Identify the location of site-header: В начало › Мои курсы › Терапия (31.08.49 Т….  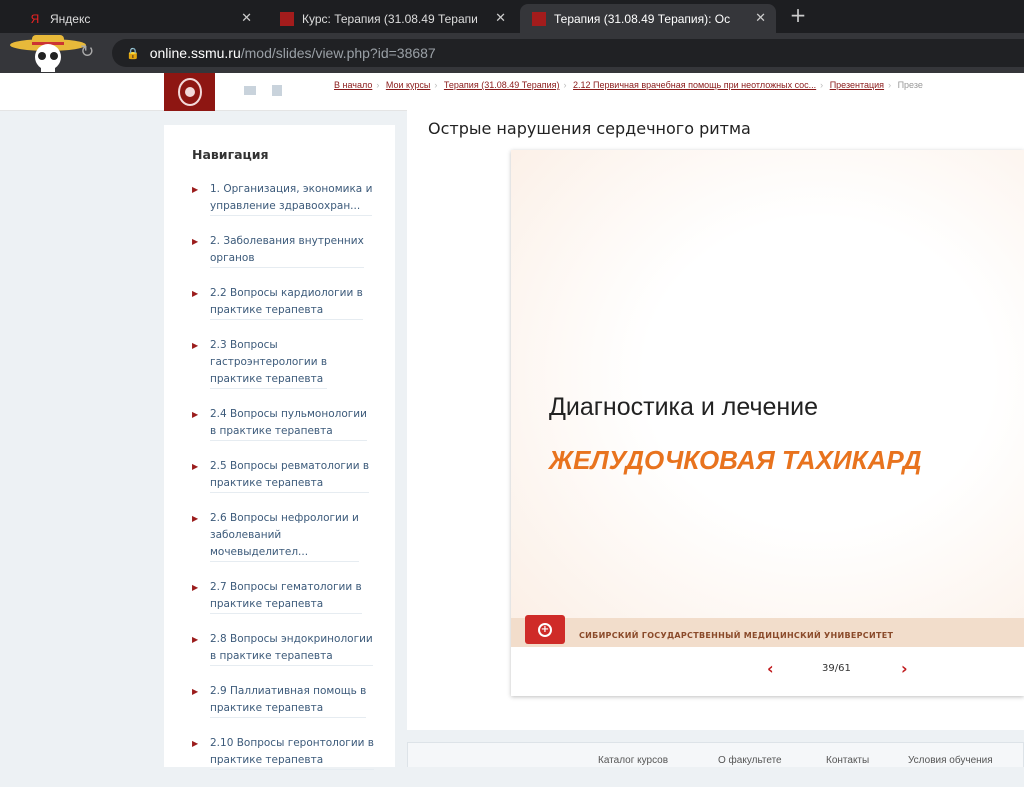
(512, 92).